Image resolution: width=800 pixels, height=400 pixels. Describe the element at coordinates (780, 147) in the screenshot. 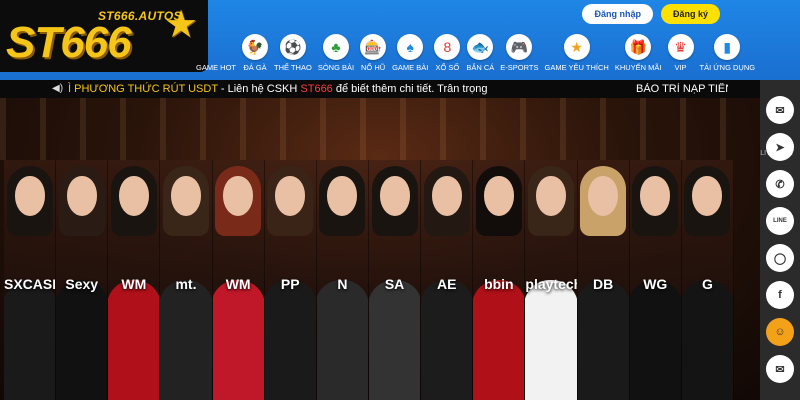

I see `telegram-button: ➤` at that location.